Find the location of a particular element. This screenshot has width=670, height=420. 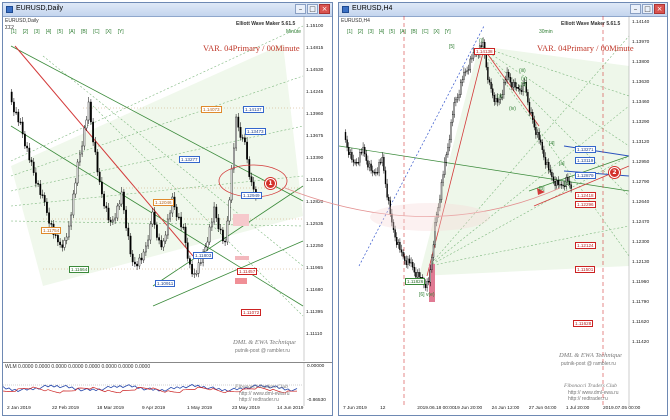

wave-label: [a] is located at coordinates (562, 164).